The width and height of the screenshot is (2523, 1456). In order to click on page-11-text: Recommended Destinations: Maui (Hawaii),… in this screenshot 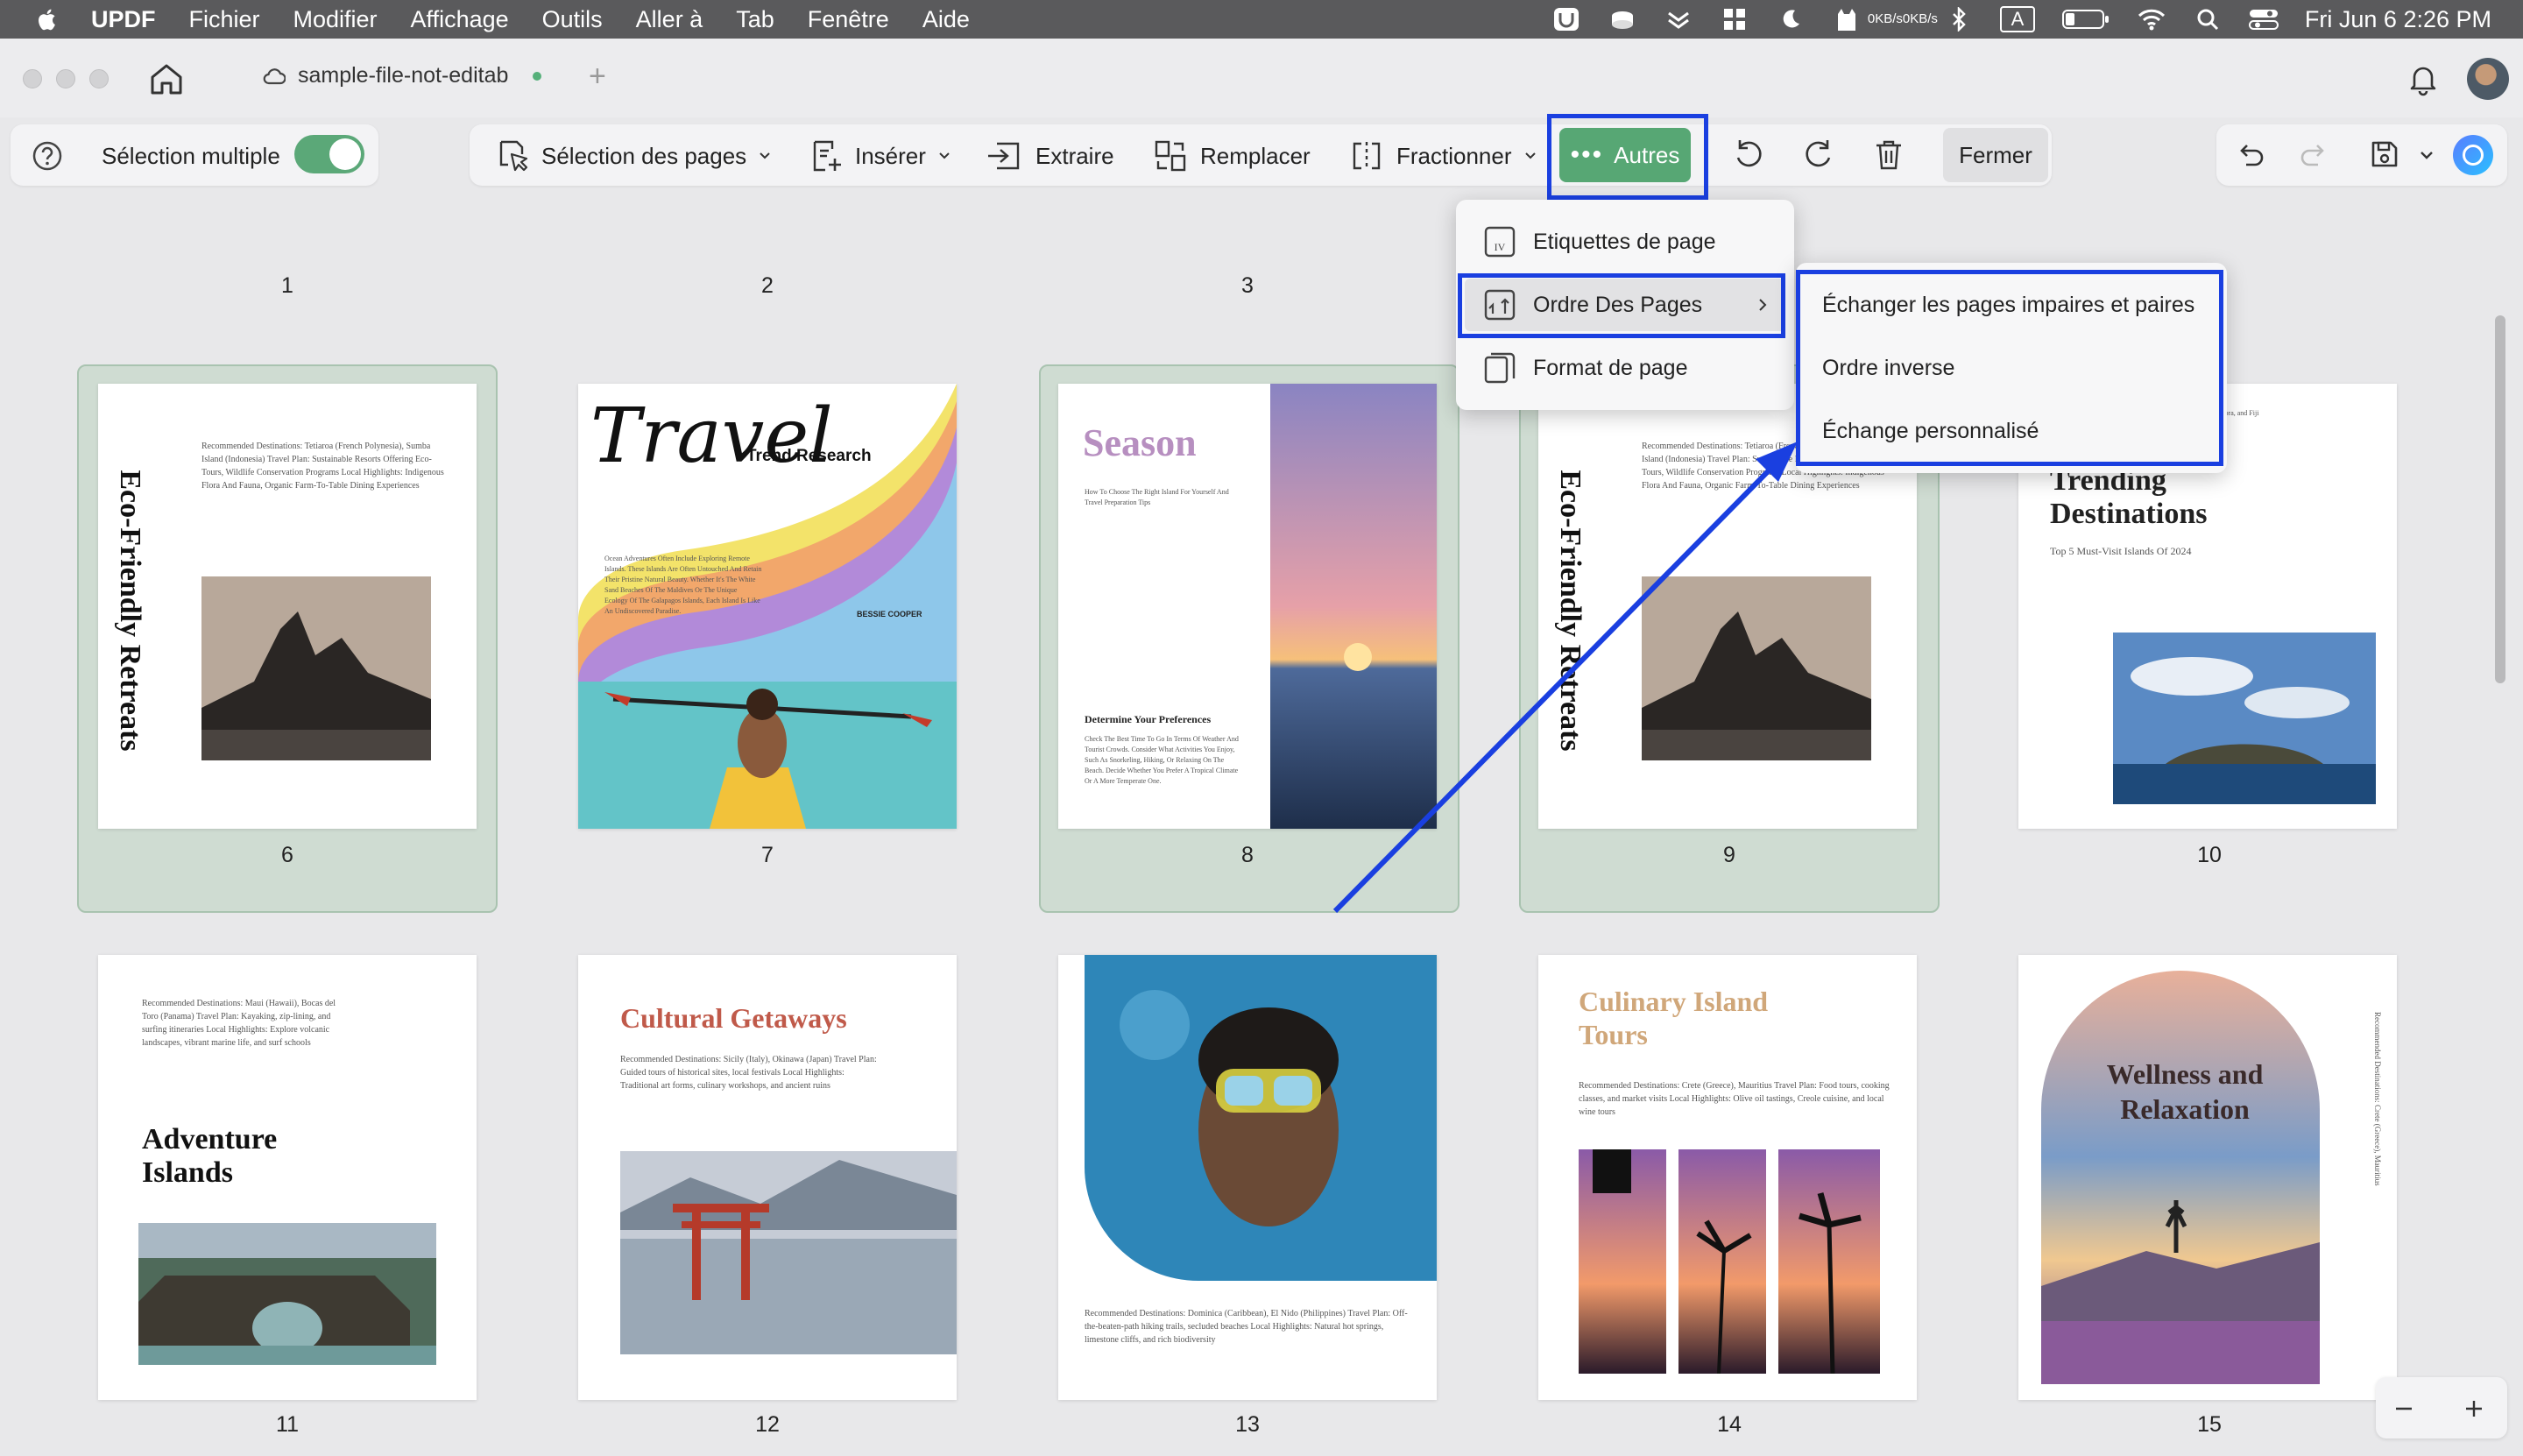, I will do `click(239, 1023)`.